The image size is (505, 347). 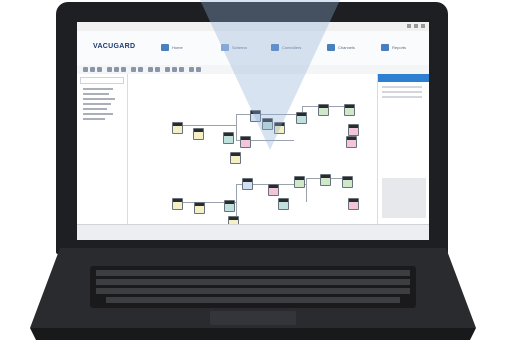 What do you see at coordinates (331, 47) in the screenshot?
I see `channels-icon` at bounding box center [331, 47].